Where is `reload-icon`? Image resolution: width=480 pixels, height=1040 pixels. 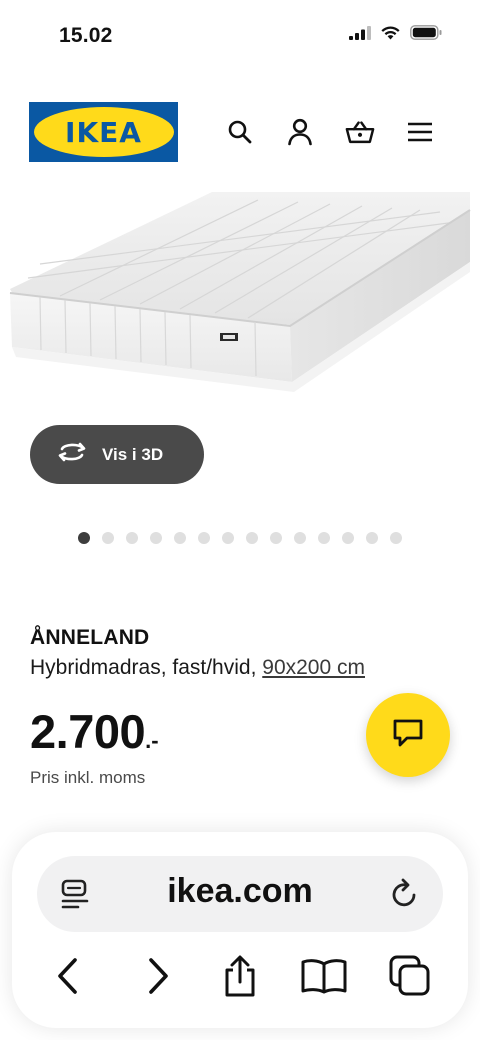
reload-icon is located at coordinates (405, 894).